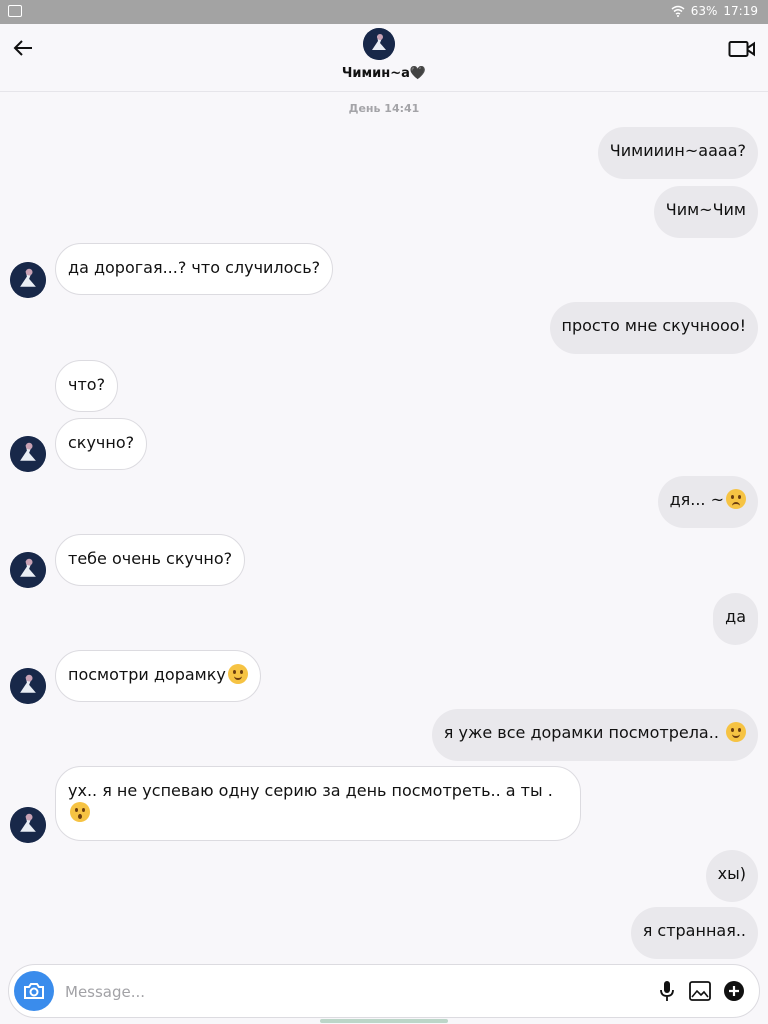 The height and width of the screenshot is (1024, 768). I want to click on chat-header: Чимин~а🖤, so click(384, 58).